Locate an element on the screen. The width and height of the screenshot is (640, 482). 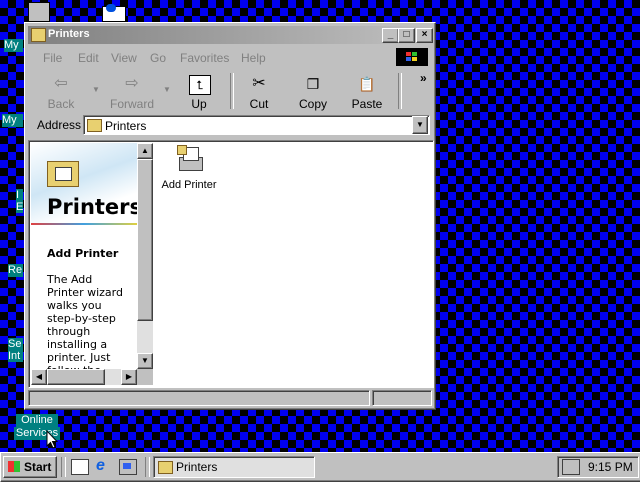
copy-button: ❐ Copy is located at coordinates (313, 91).